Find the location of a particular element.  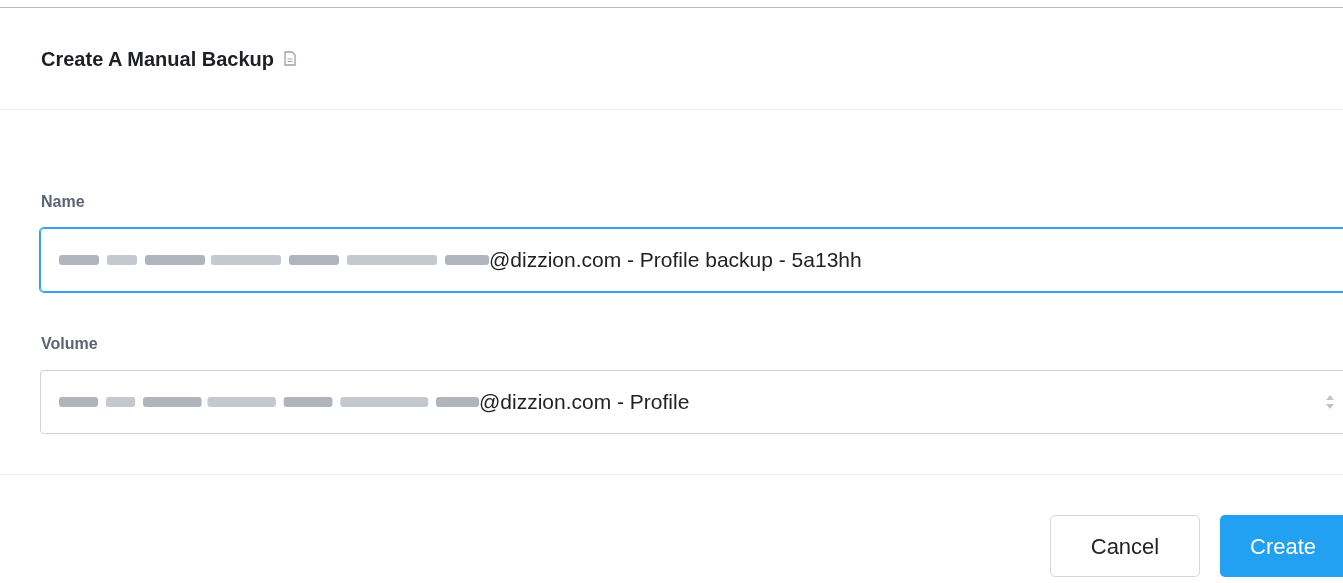

name-input: @dizzion.com - Profile backup - 5a13hh is located at coordinates (691, 260).